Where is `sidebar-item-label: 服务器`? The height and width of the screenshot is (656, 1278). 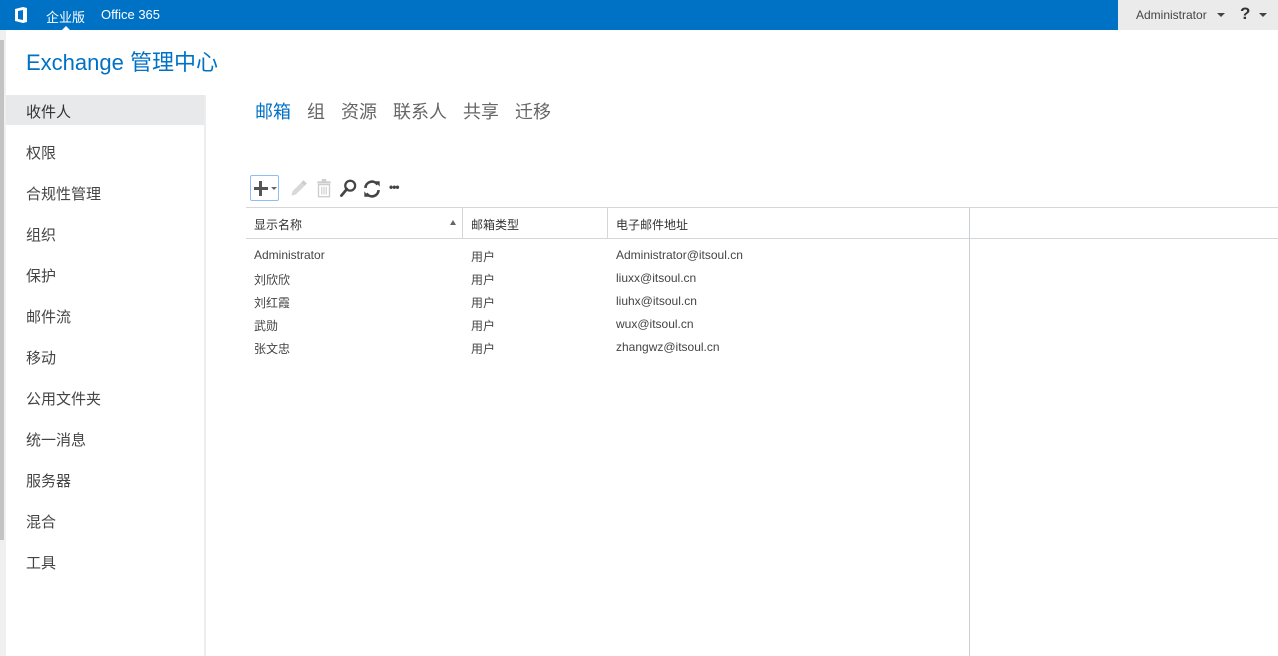
sidebar-item-label: 服务器 is located at coordinates (49, 481).